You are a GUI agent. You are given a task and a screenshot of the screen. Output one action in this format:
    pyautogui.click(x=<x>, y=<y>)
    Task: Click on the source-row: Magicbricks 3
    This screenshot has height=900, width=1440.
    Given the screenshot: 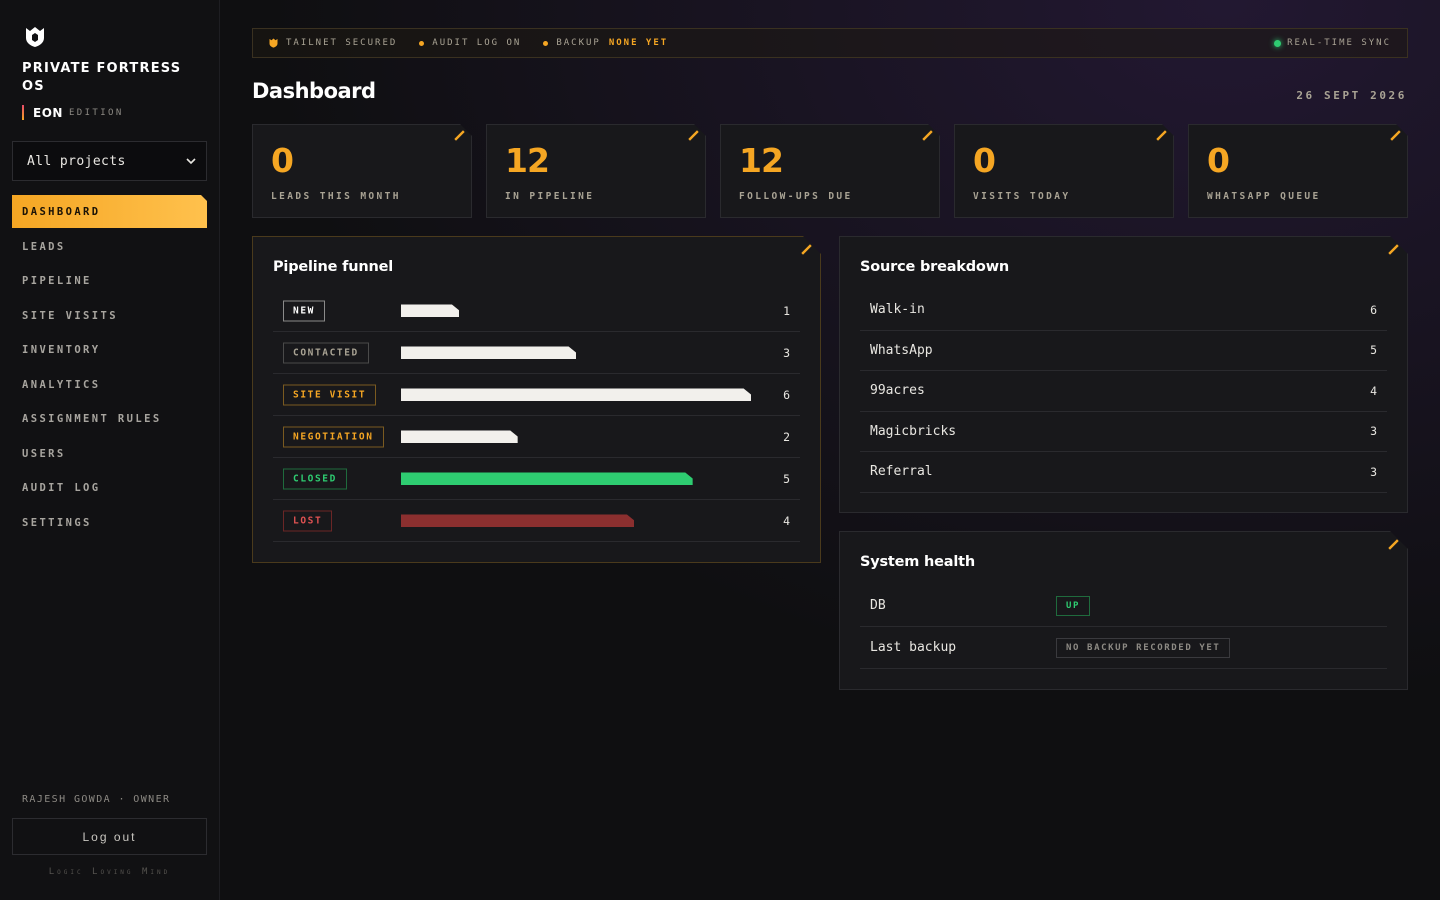 What is the action you would take?
    pyautogui.click(x=1123, y=432)
    